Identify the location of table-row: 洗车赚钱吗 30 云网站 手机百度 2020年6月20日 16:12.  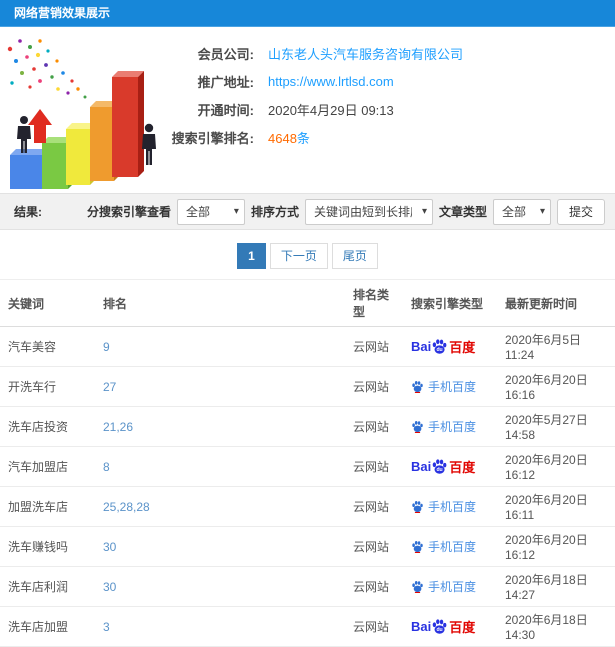
(307, 546).